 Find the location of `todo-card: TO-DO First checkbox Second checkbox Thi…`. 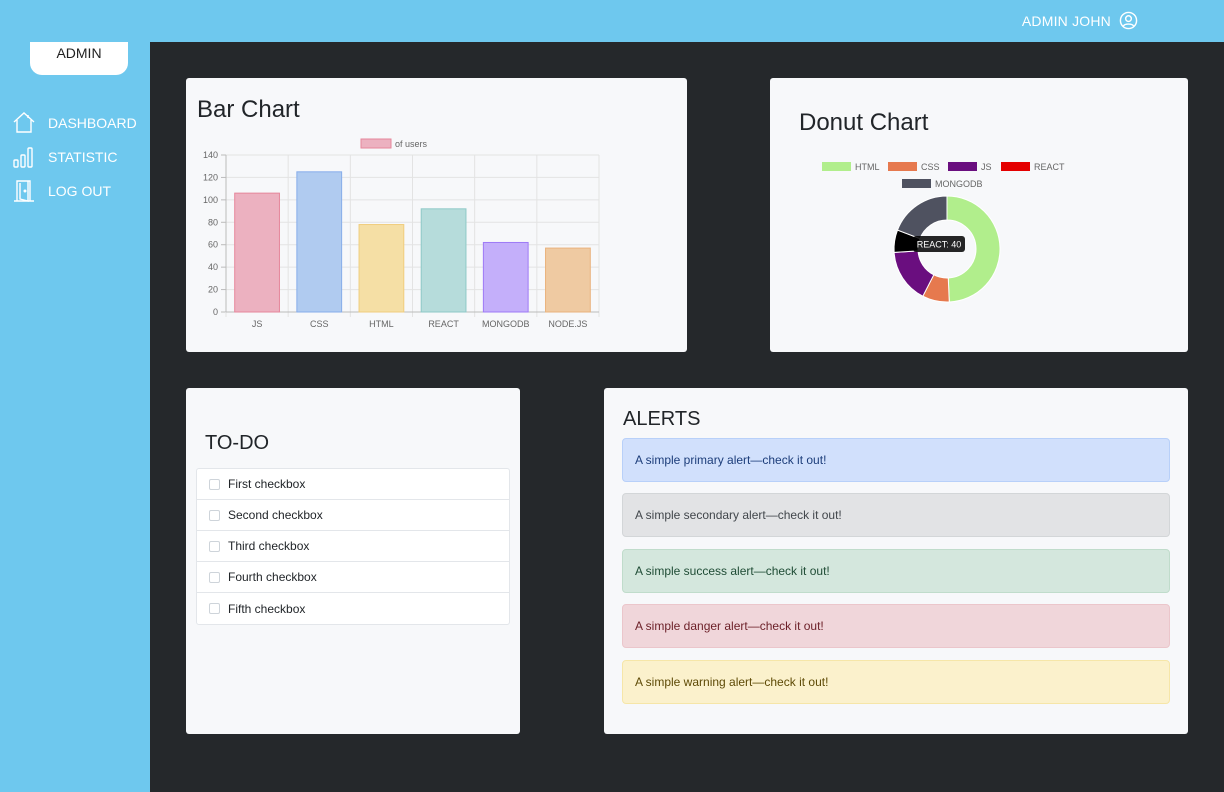

todo-card: TO-DO First checkbox Second checkbox Thi… is located at coordinates (353, 561).